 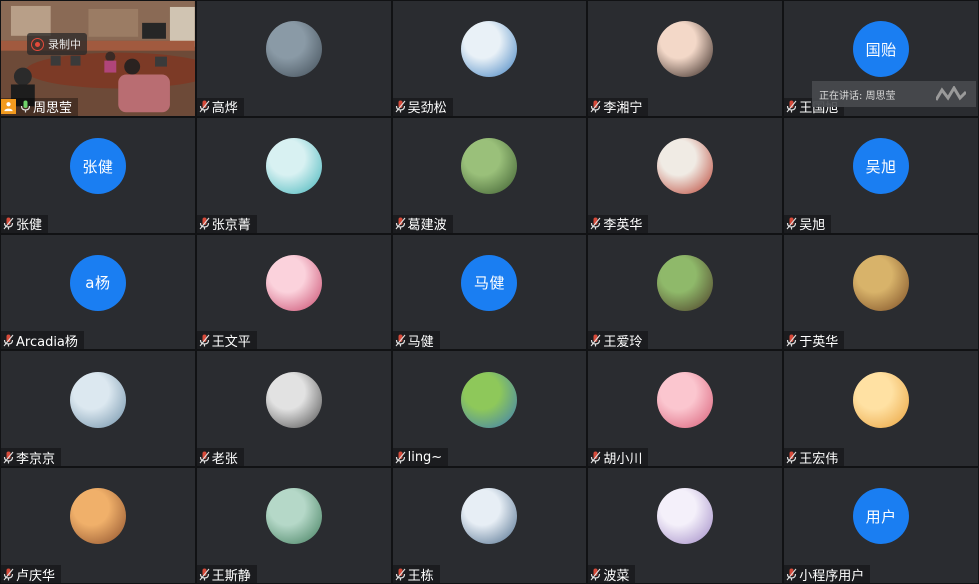 I want to click on participant-name: 吴旭, so click(x=812, y=225).